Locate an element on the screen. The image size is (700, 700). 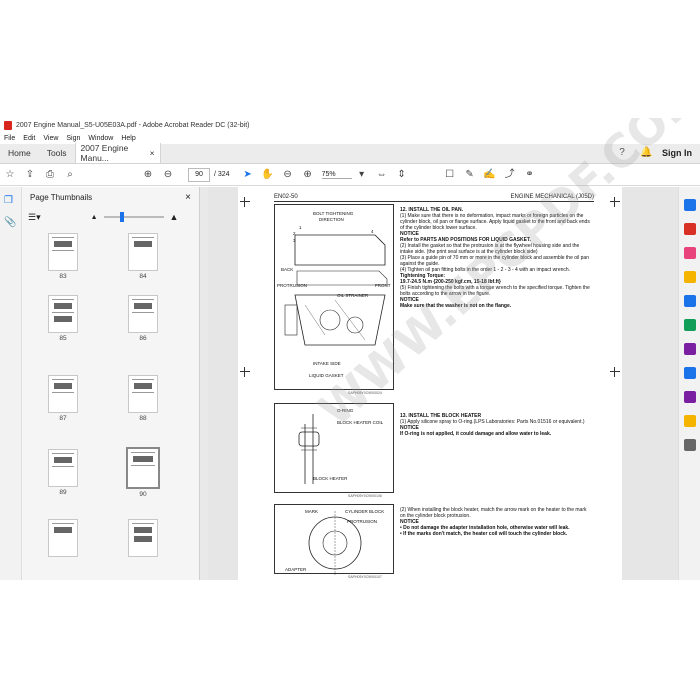
share-icon: ⤴ is located at coordinates (510, 175).